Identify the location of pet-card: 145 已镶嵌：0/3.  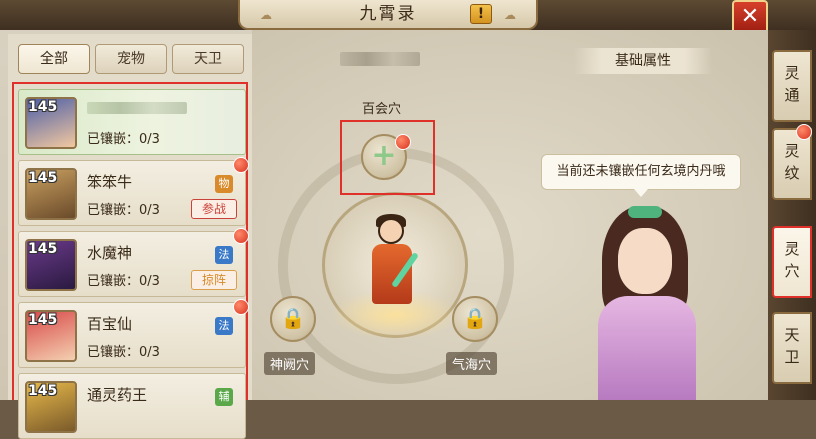
(132, 122).